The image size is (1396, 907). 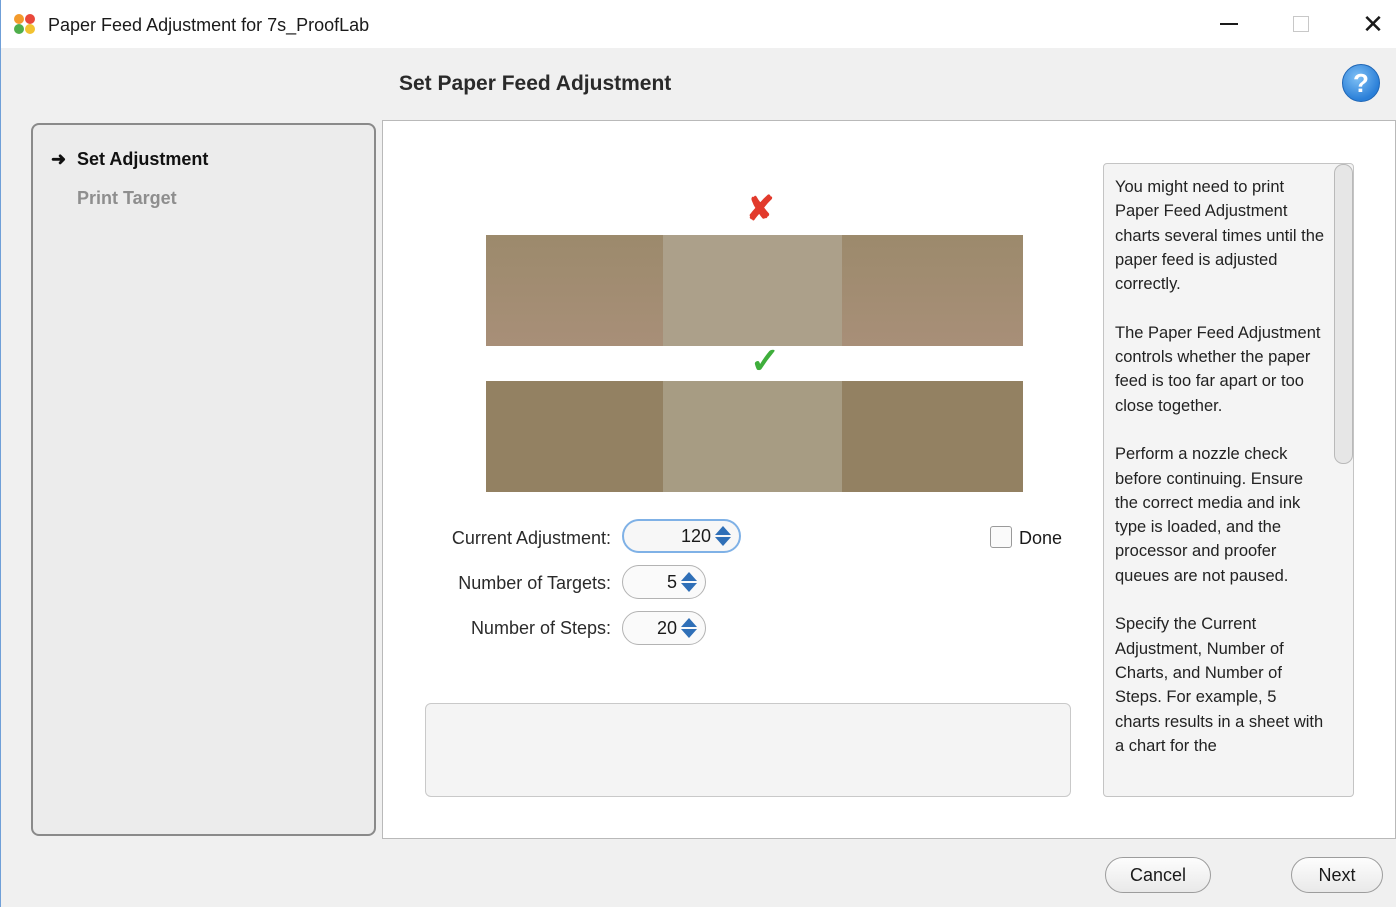 What do you see at coordinates (1373, 24) in the screenshot?
I see `close-icon: ✕` at bounding box center [1373, 24].